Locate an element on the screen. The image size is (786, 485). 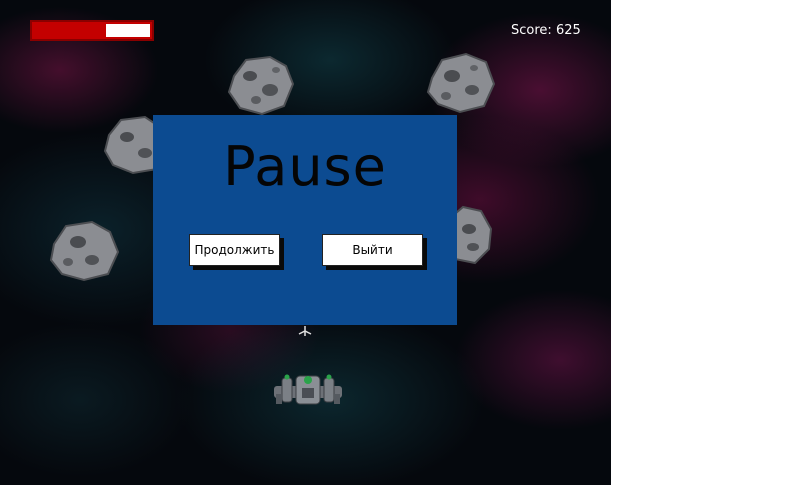
score-display: Score: 625 is located at coordinates (546, 30).